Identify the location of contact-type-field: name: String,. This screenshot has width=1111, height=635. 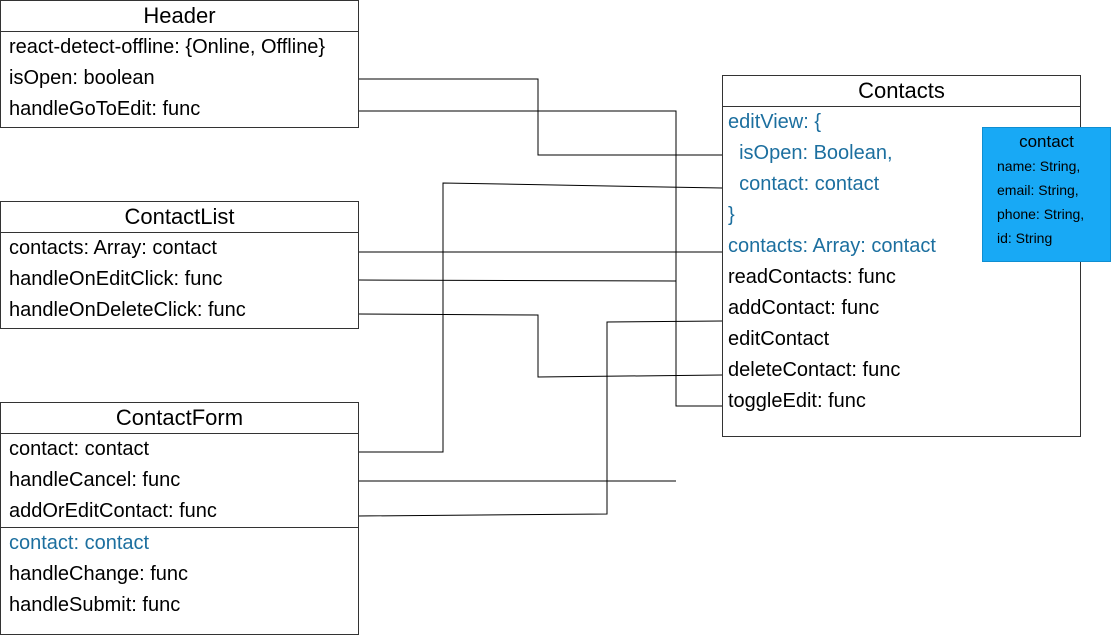
(1039, 166).